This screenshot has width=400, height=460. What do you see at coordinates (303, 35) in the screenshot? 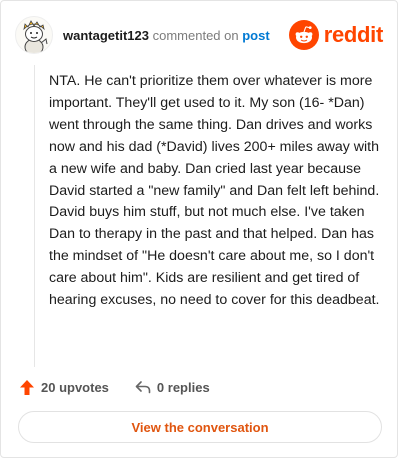
I see `reddit-logo-icon` at bounding box center [303, 35].